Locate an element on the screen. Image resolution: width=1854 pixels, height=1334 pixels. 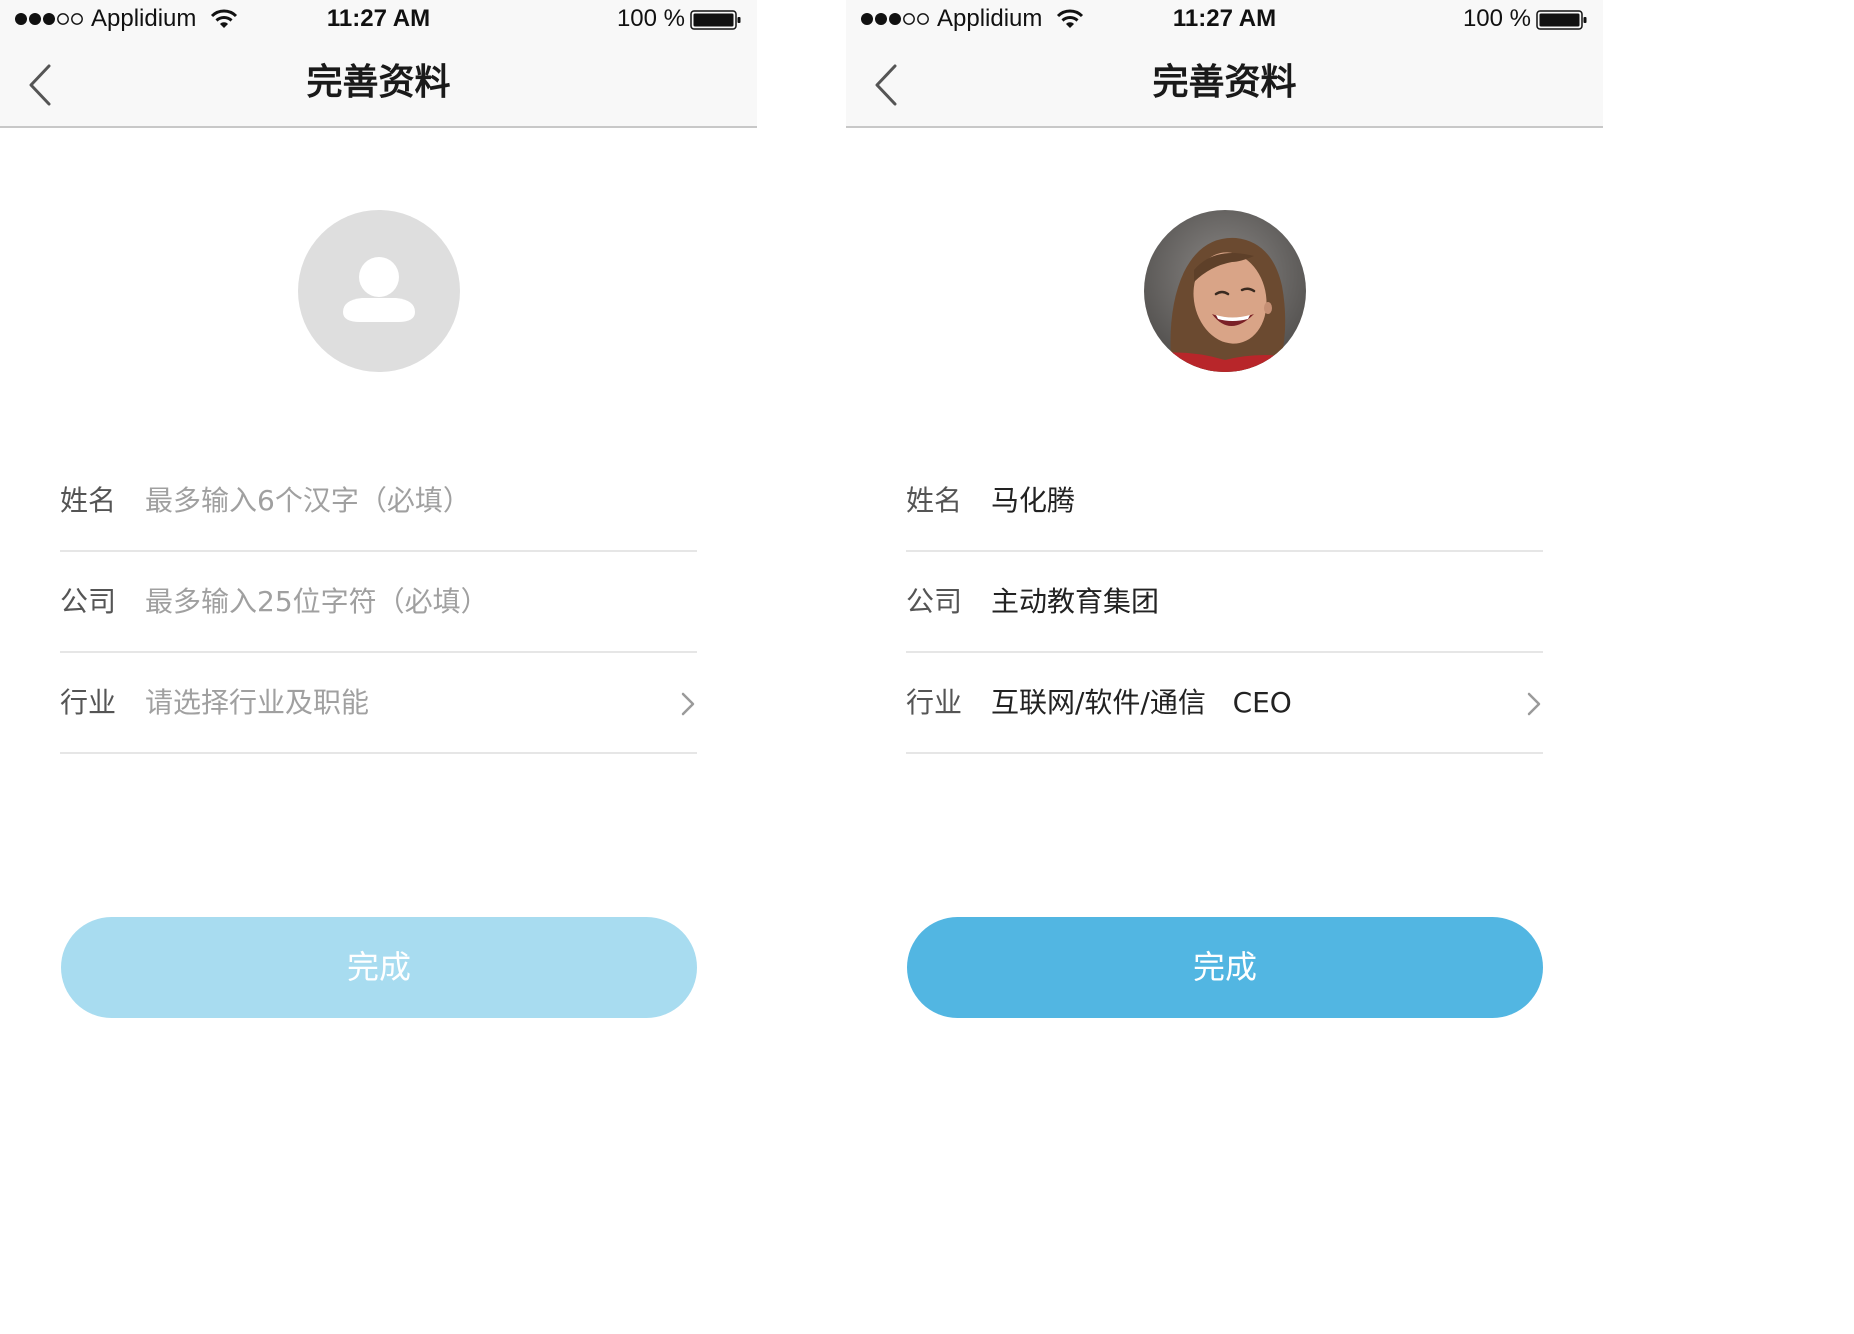
industry-value: 互联网/软件/通信 CEO is located at coordinates (1141, 702).